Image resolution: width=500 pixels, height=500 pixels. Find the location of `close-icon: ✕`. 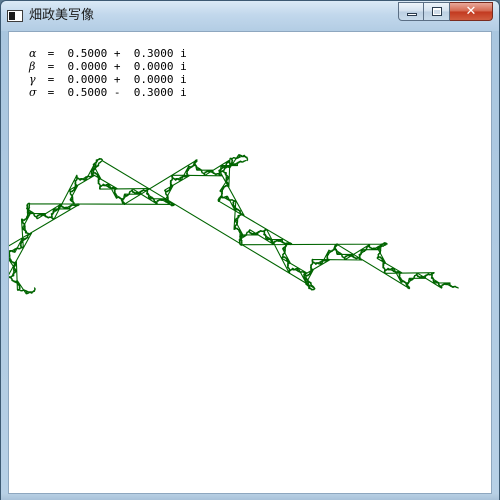

close-icon: ✕ is located at coordinates (471, 11).